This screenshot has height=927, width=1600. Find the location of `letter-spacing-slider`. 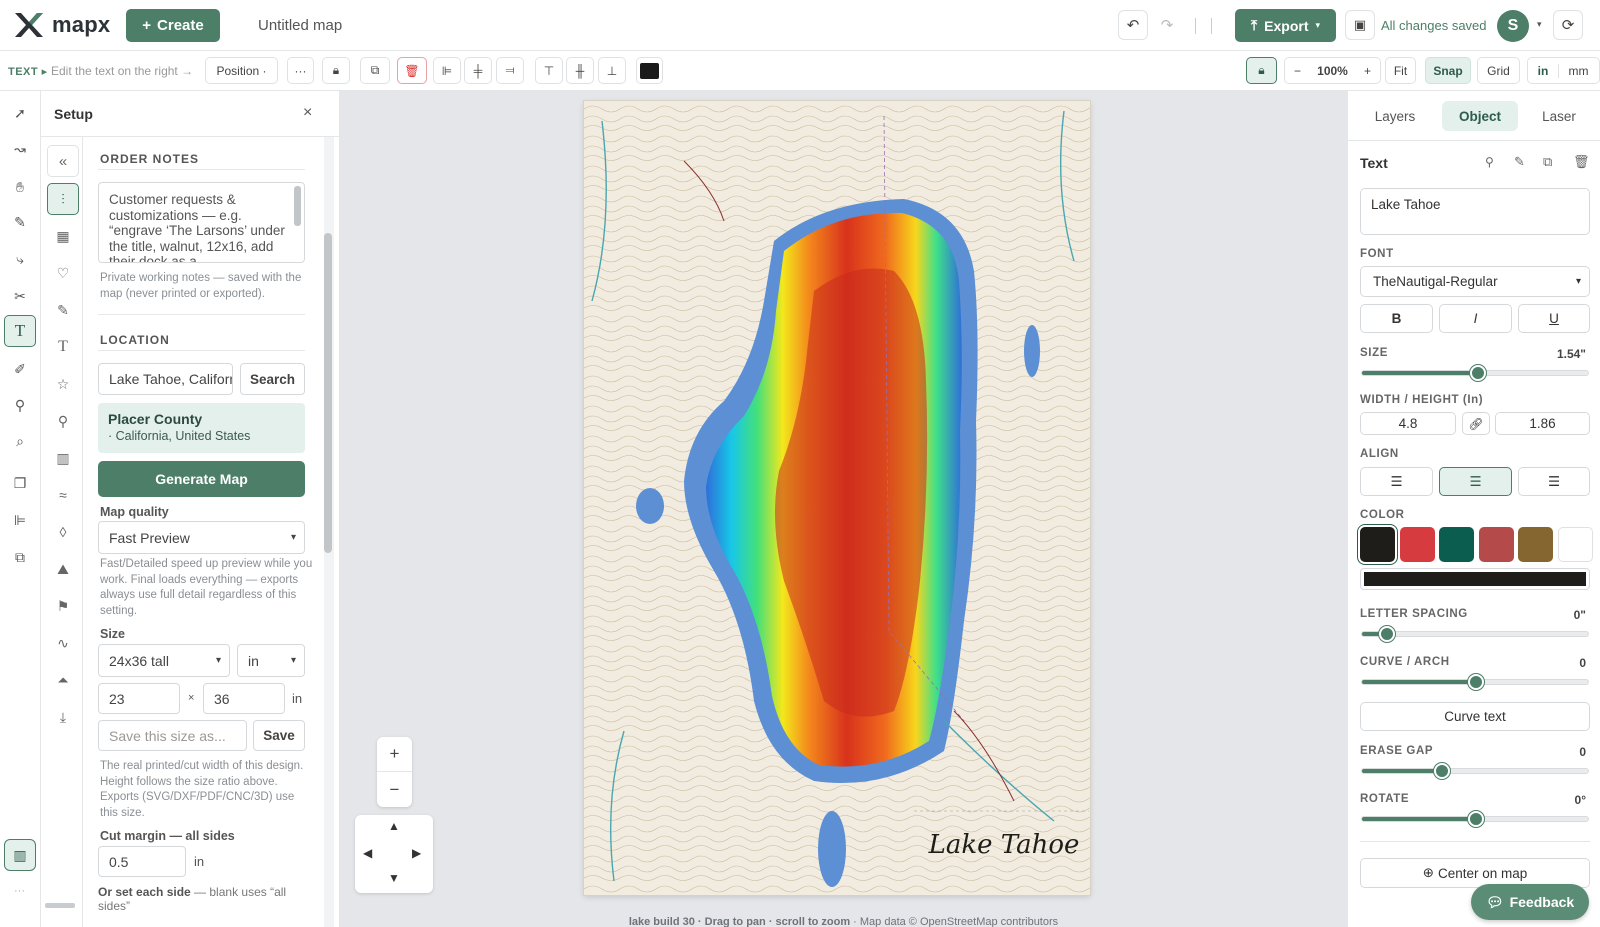

letter-spacing-slider is located at coordinates (1475, 634).